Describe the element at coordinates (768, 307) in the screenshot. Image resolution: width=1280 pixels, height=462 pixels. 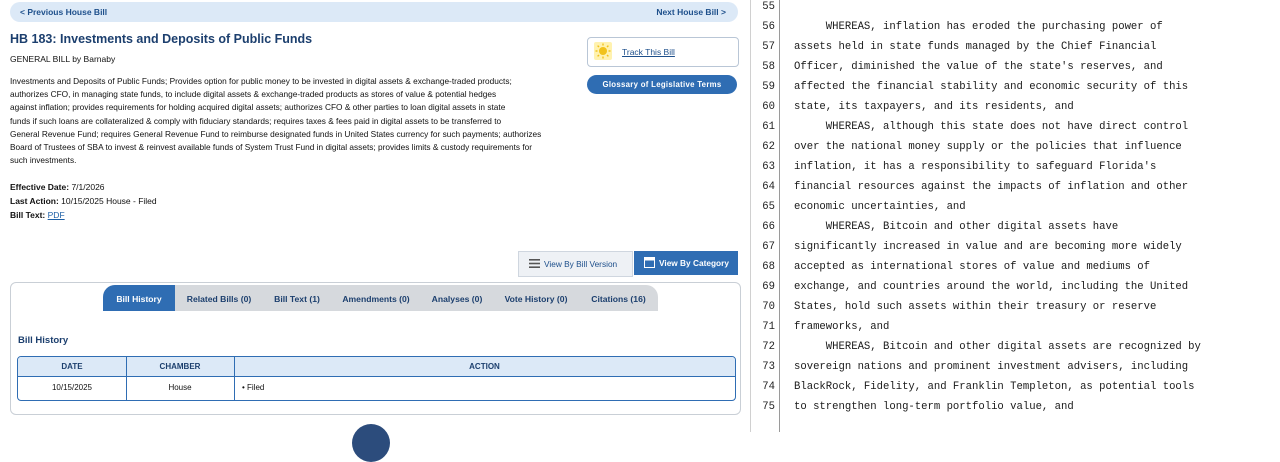
I see `line-number: 70` at that location.